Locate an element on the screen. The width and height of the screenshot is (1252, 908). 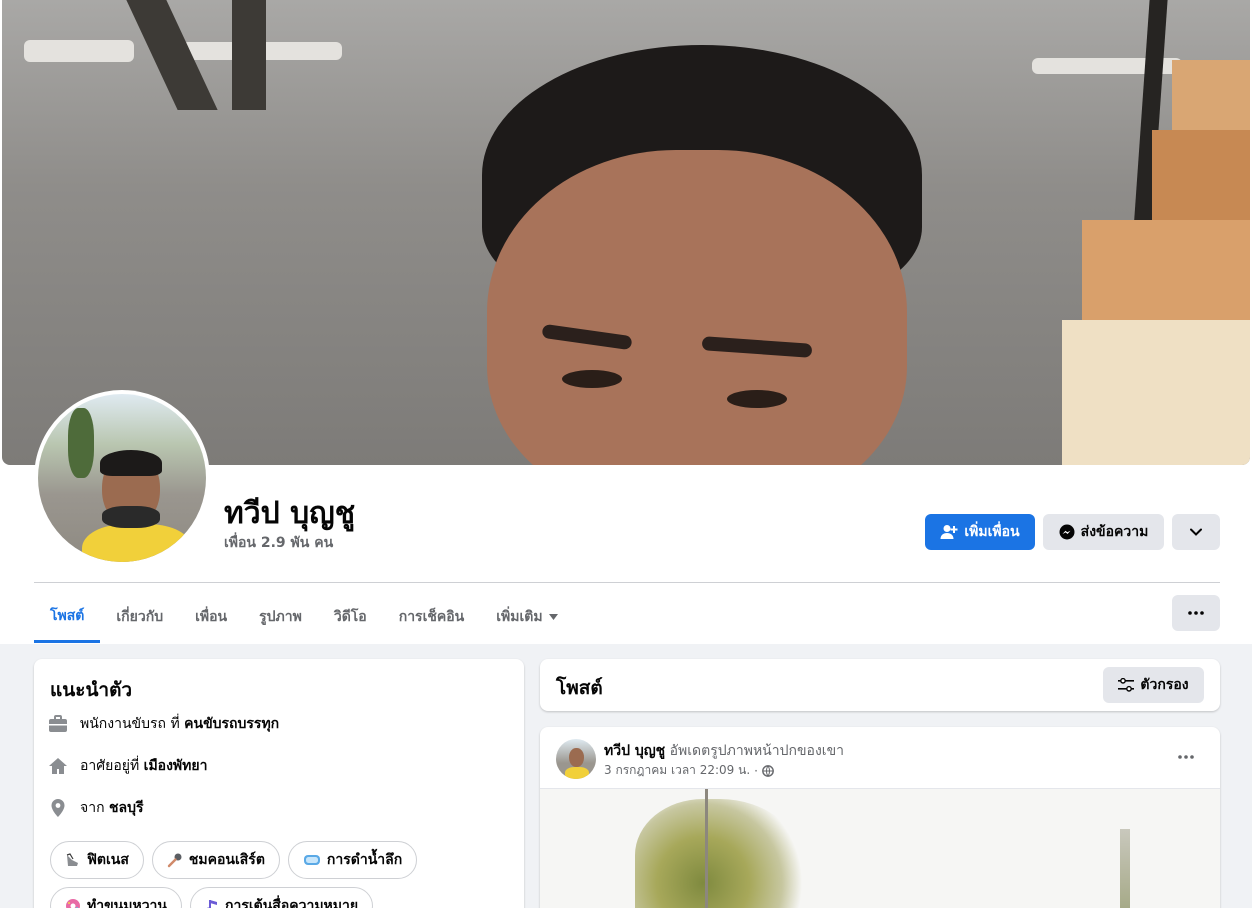
home-icon is located at coordinates (58, 766).